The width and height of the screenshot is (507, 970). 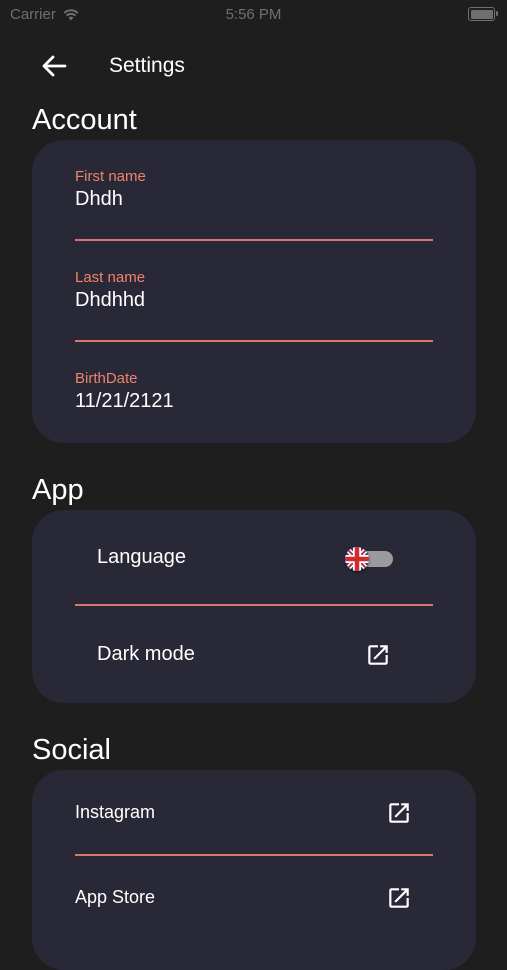 I want to click on dark-mode-label: Dark mode, so click(x=146, y=654).